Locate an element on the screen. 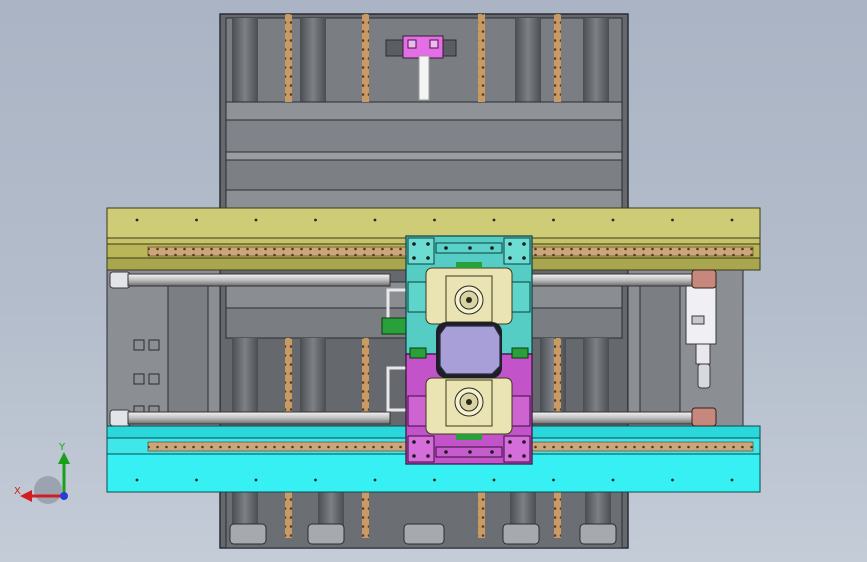  x-axis-label: X is located at coordinates (17, 491).